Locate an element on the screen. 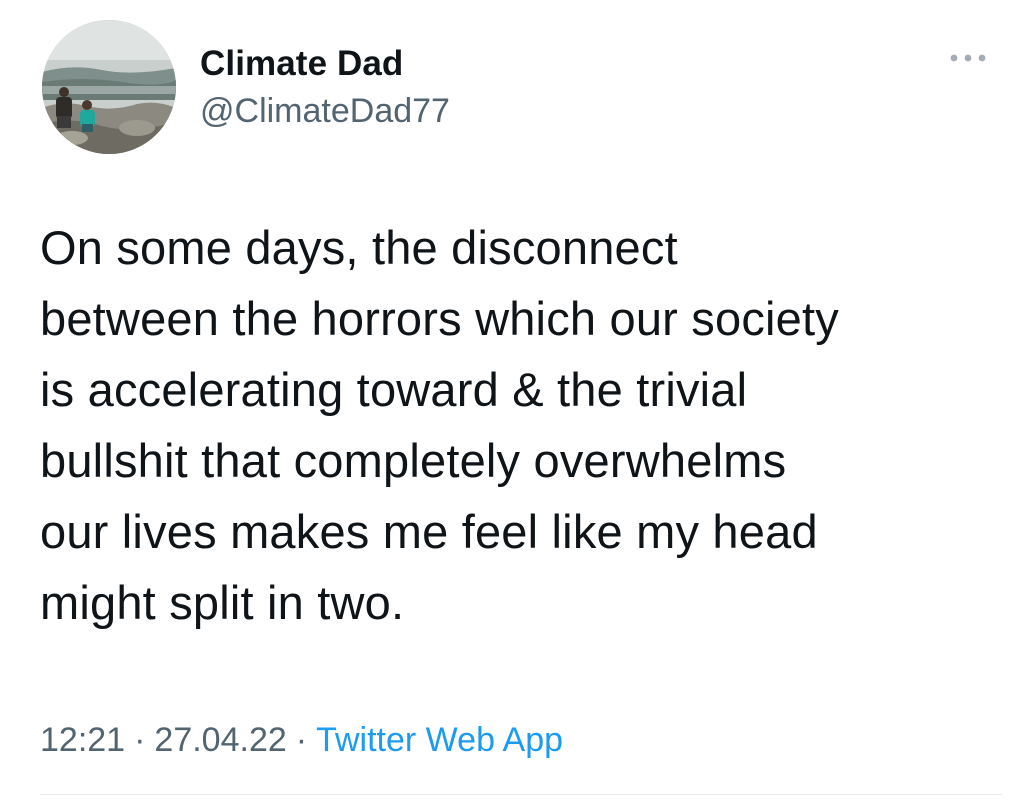  tweet-source-link: Twitter Web App is located at coordinates (439, 740).